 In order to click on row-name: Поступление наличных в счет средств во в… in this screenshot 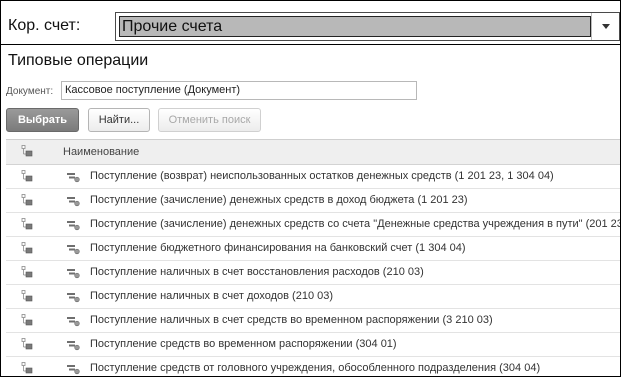, I will do `click(291, 320)`.